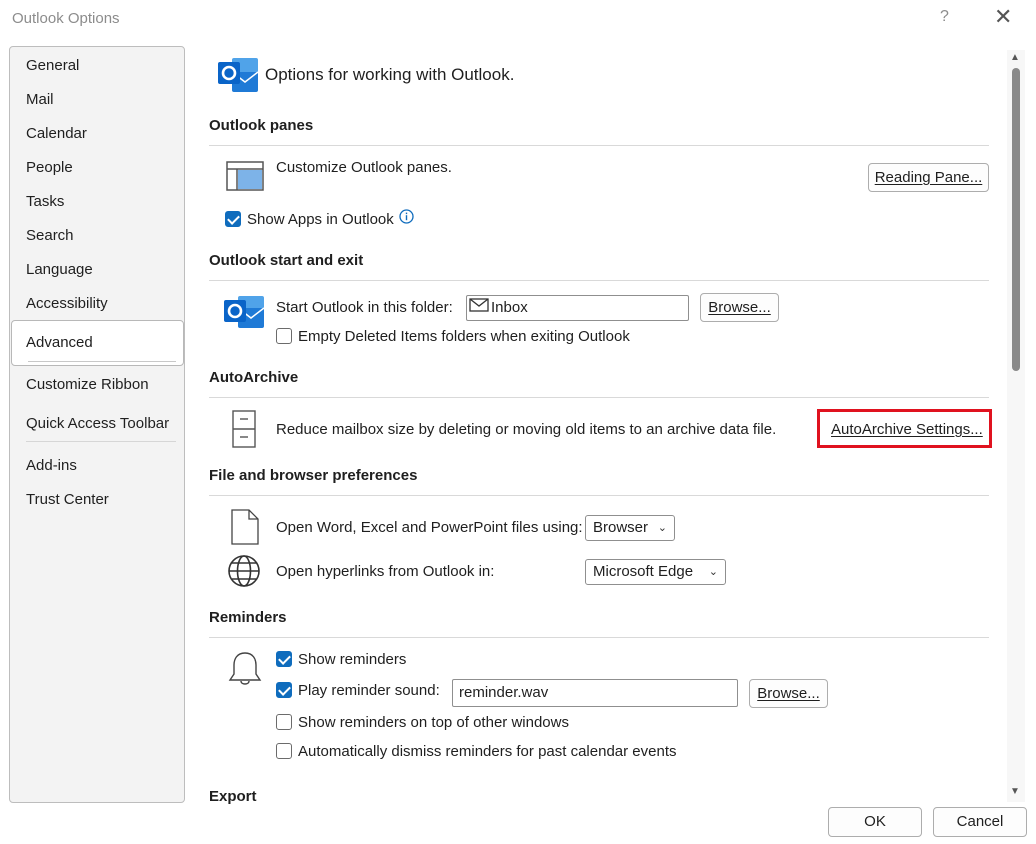  What do you see at coordinates (1003, 17) in the screenshot?
I see `close-button: ✕` at bounding box center [1003, 17].